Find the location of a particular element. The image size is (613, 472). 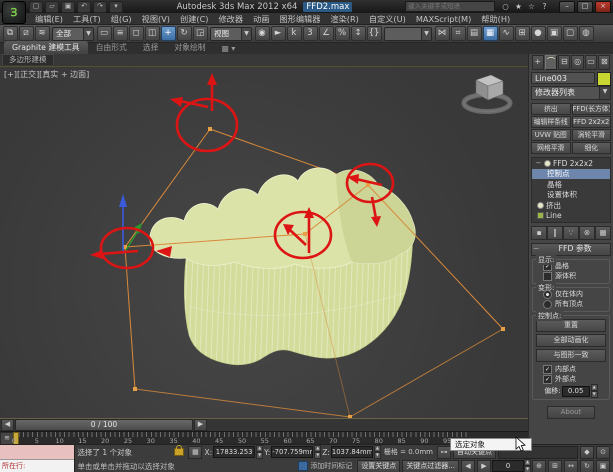

select-object-icon: ▭ is located at coordinates (104, 33).